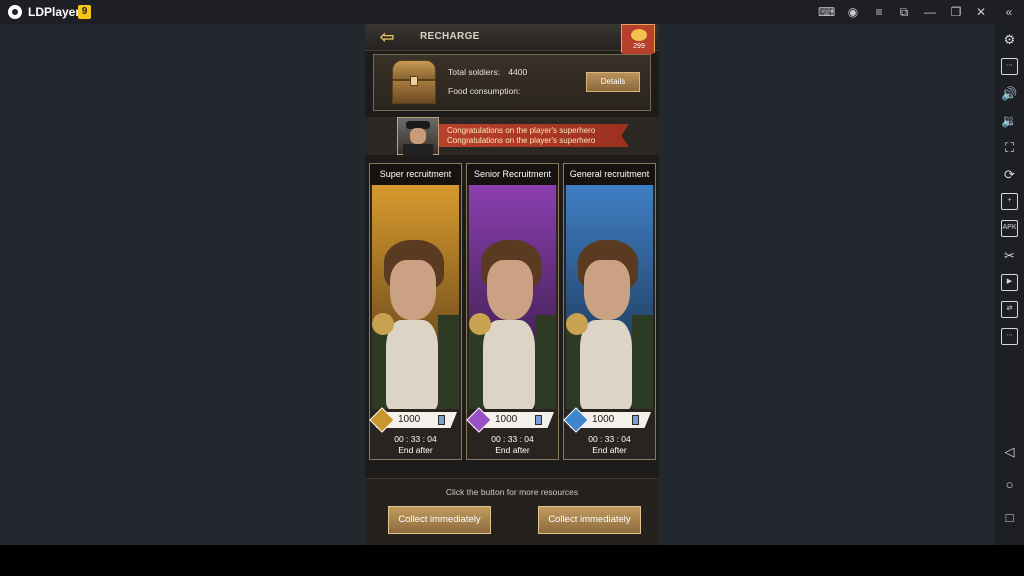 This screenshot has height=576, width=1024. I want to click on video-icon: ▶, so click(1009, 282).